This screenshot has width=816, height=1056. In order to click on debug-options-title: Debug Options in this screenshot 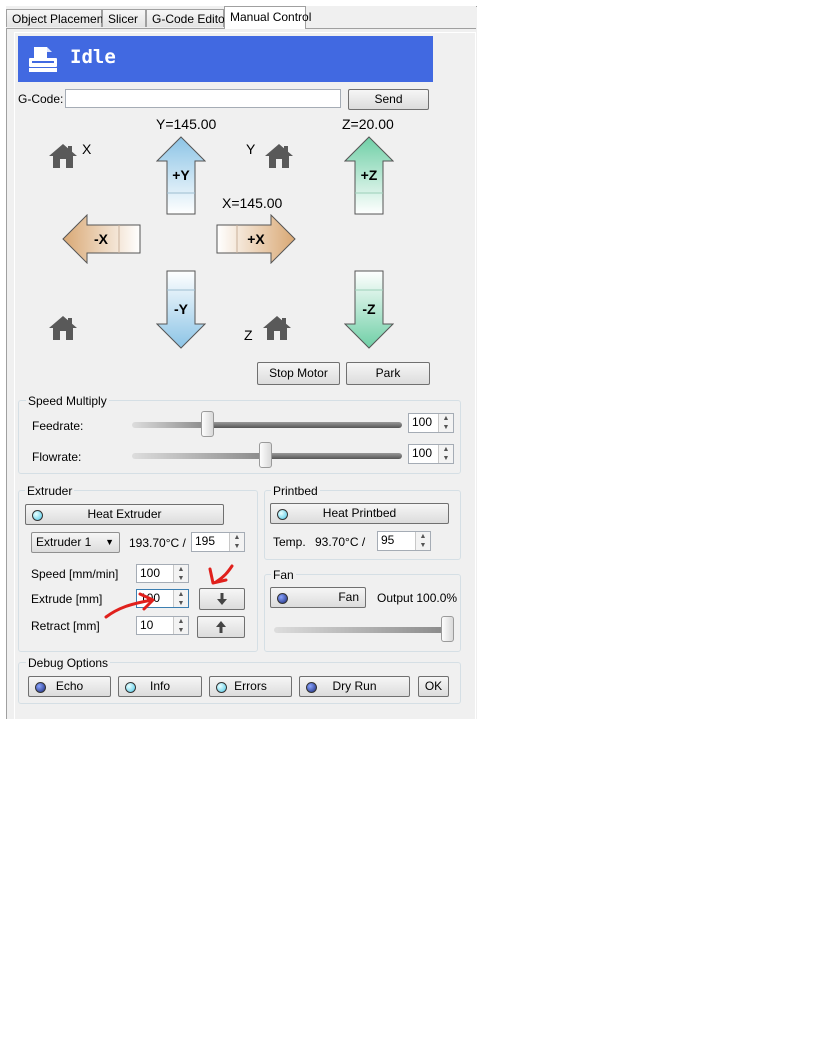, I will do `click(68, 663)`.